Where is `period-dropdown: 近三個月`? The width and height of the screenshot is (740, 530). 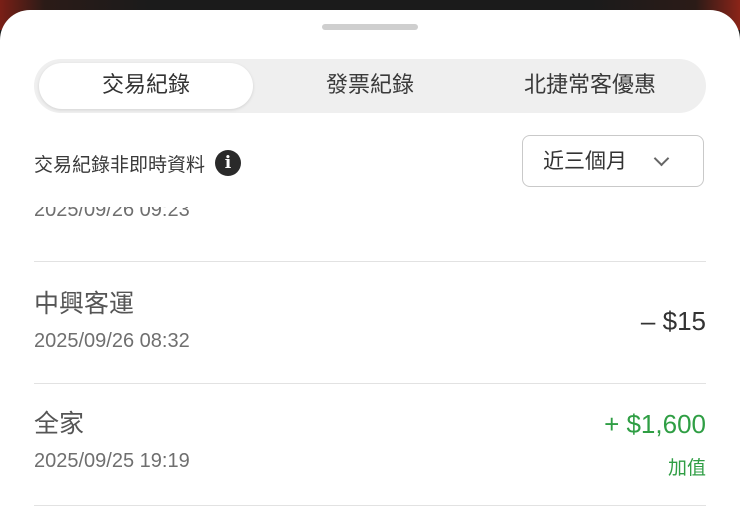
period-dropdown: 近三個月 is located at coordinates (613, 161).